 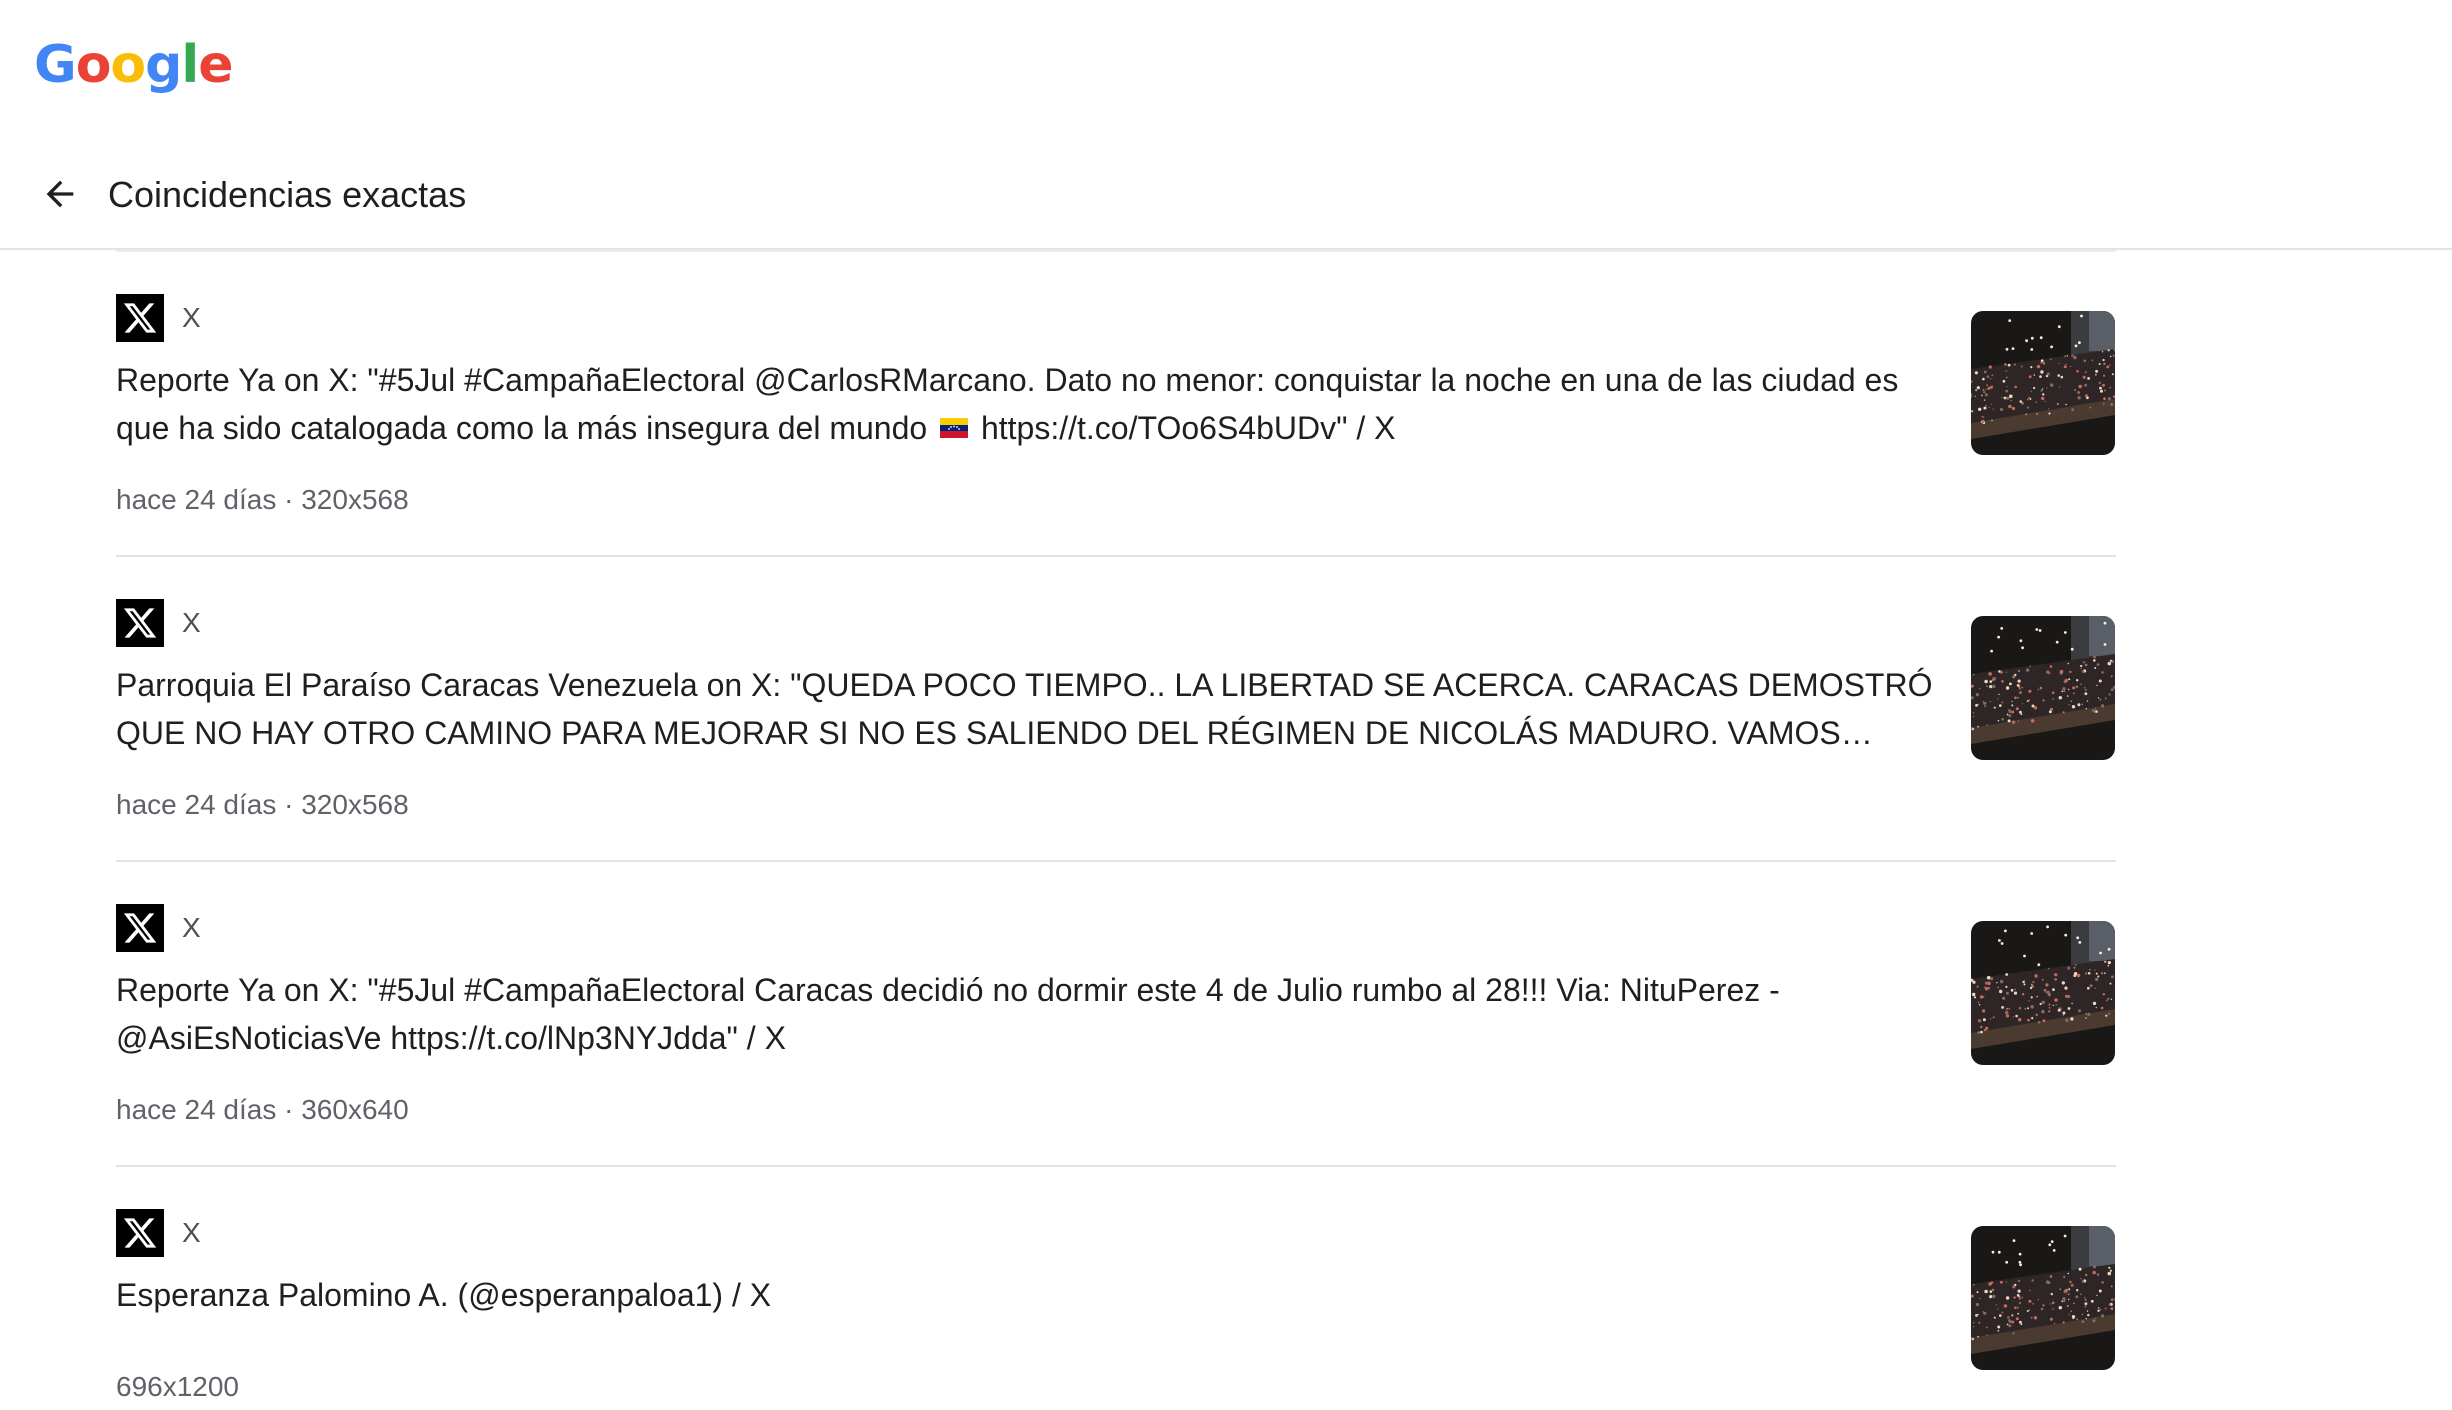 What do you see at coordinates (190, 65) in the screenshot?
I see `logo-letter: l` at bounding box center [190, 65].